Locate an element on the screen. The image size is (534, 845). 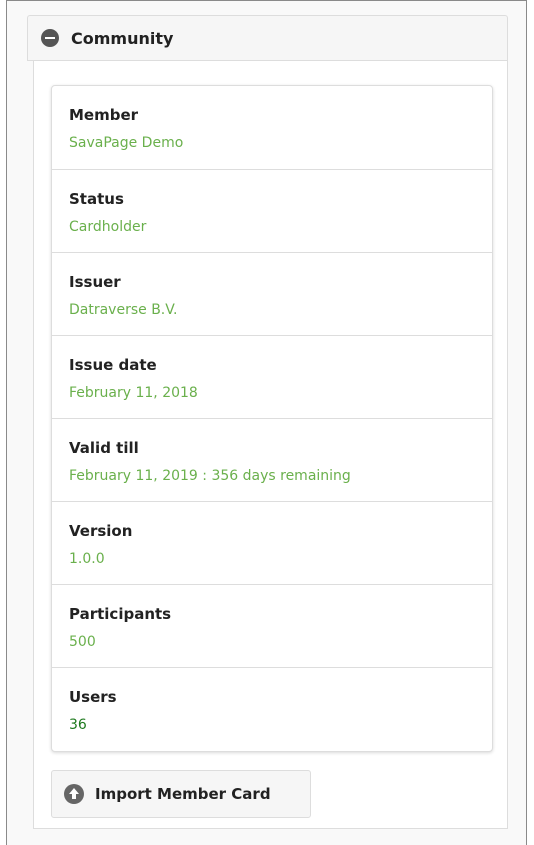
arrow-up-circle-icon is located at coordinates (74, 794).